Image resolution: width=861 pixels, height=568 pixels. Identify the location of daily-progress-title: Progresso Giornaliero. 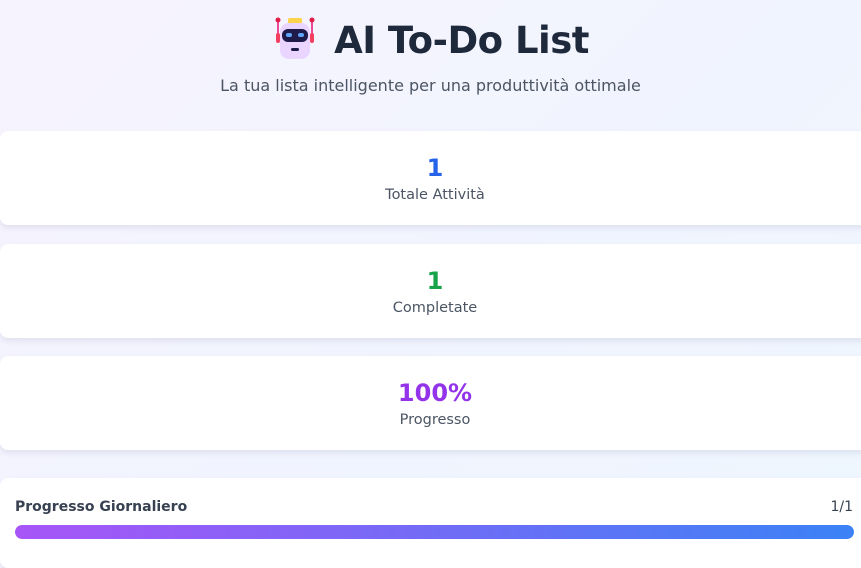
(101, 507).